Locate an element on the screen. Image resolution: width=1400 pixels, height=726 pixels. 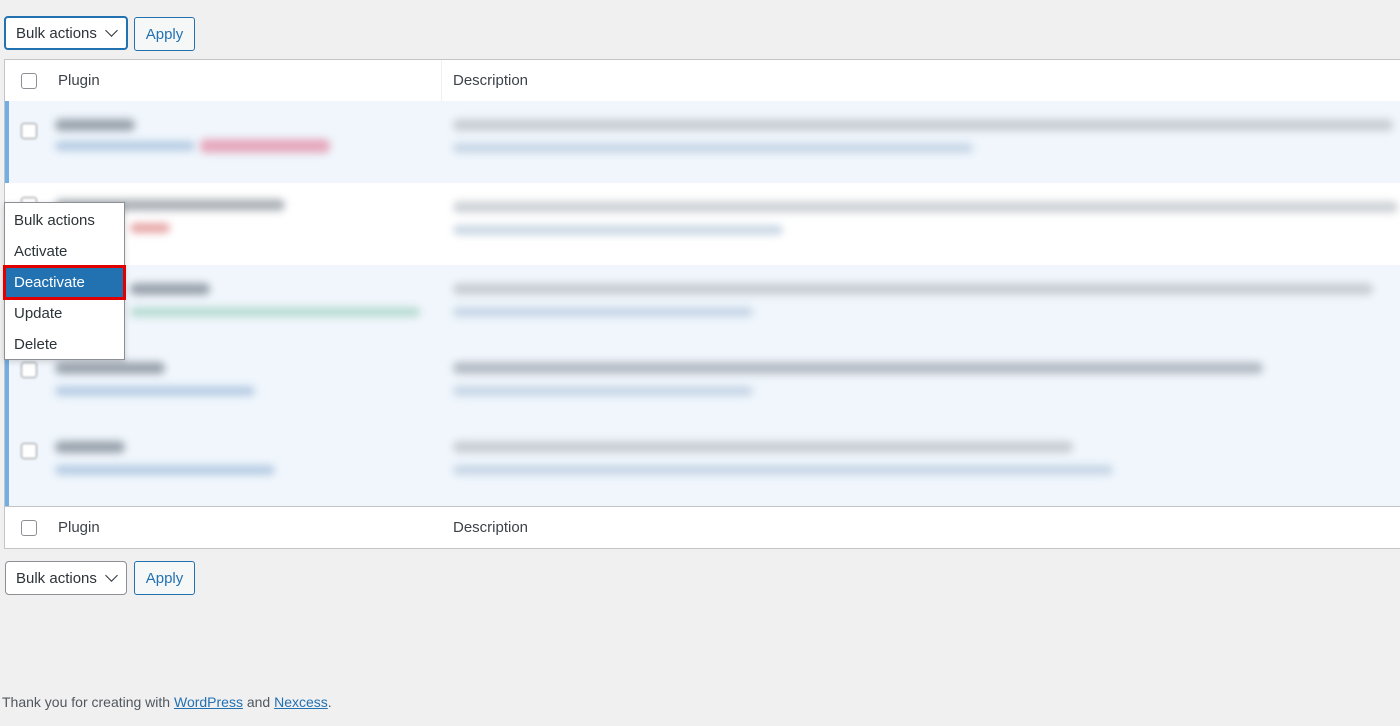
column-divider is located at coordinates (441, 80).